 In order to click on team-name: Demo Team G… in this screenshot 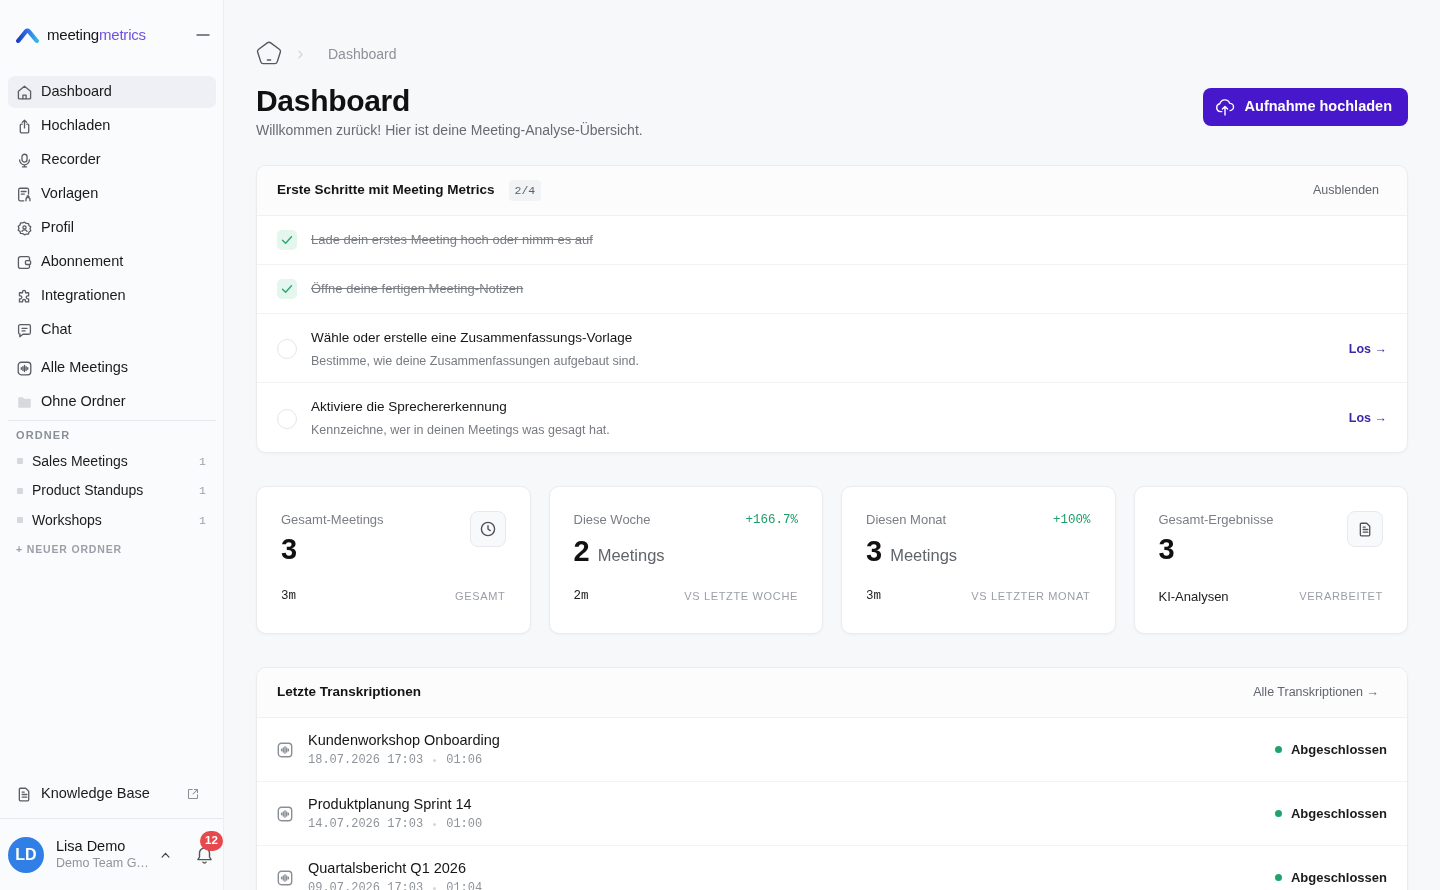, I will do `click(102, 863)`.